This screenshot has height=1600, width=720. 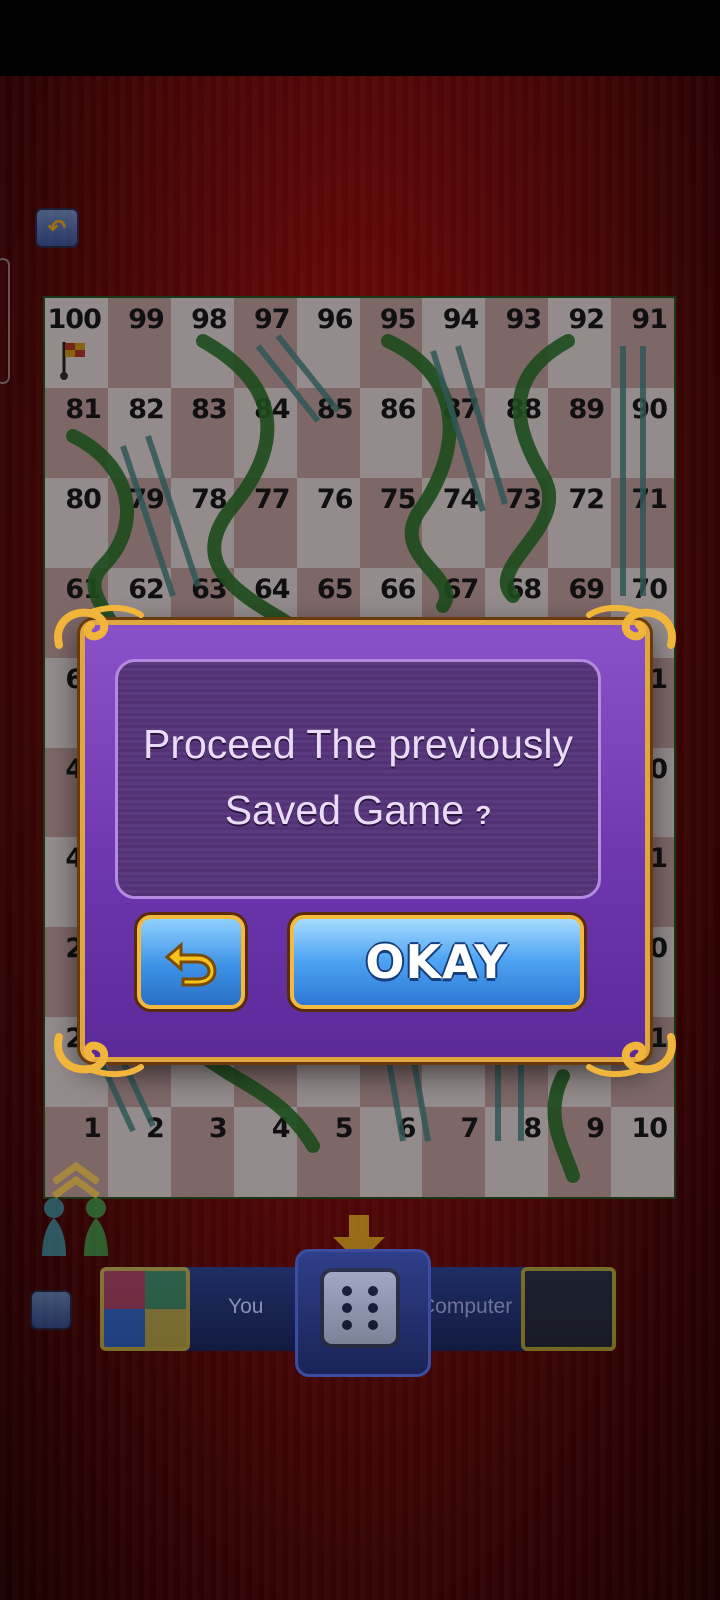 I want to click on finish-flag-icon, so click(x=72, y=361).